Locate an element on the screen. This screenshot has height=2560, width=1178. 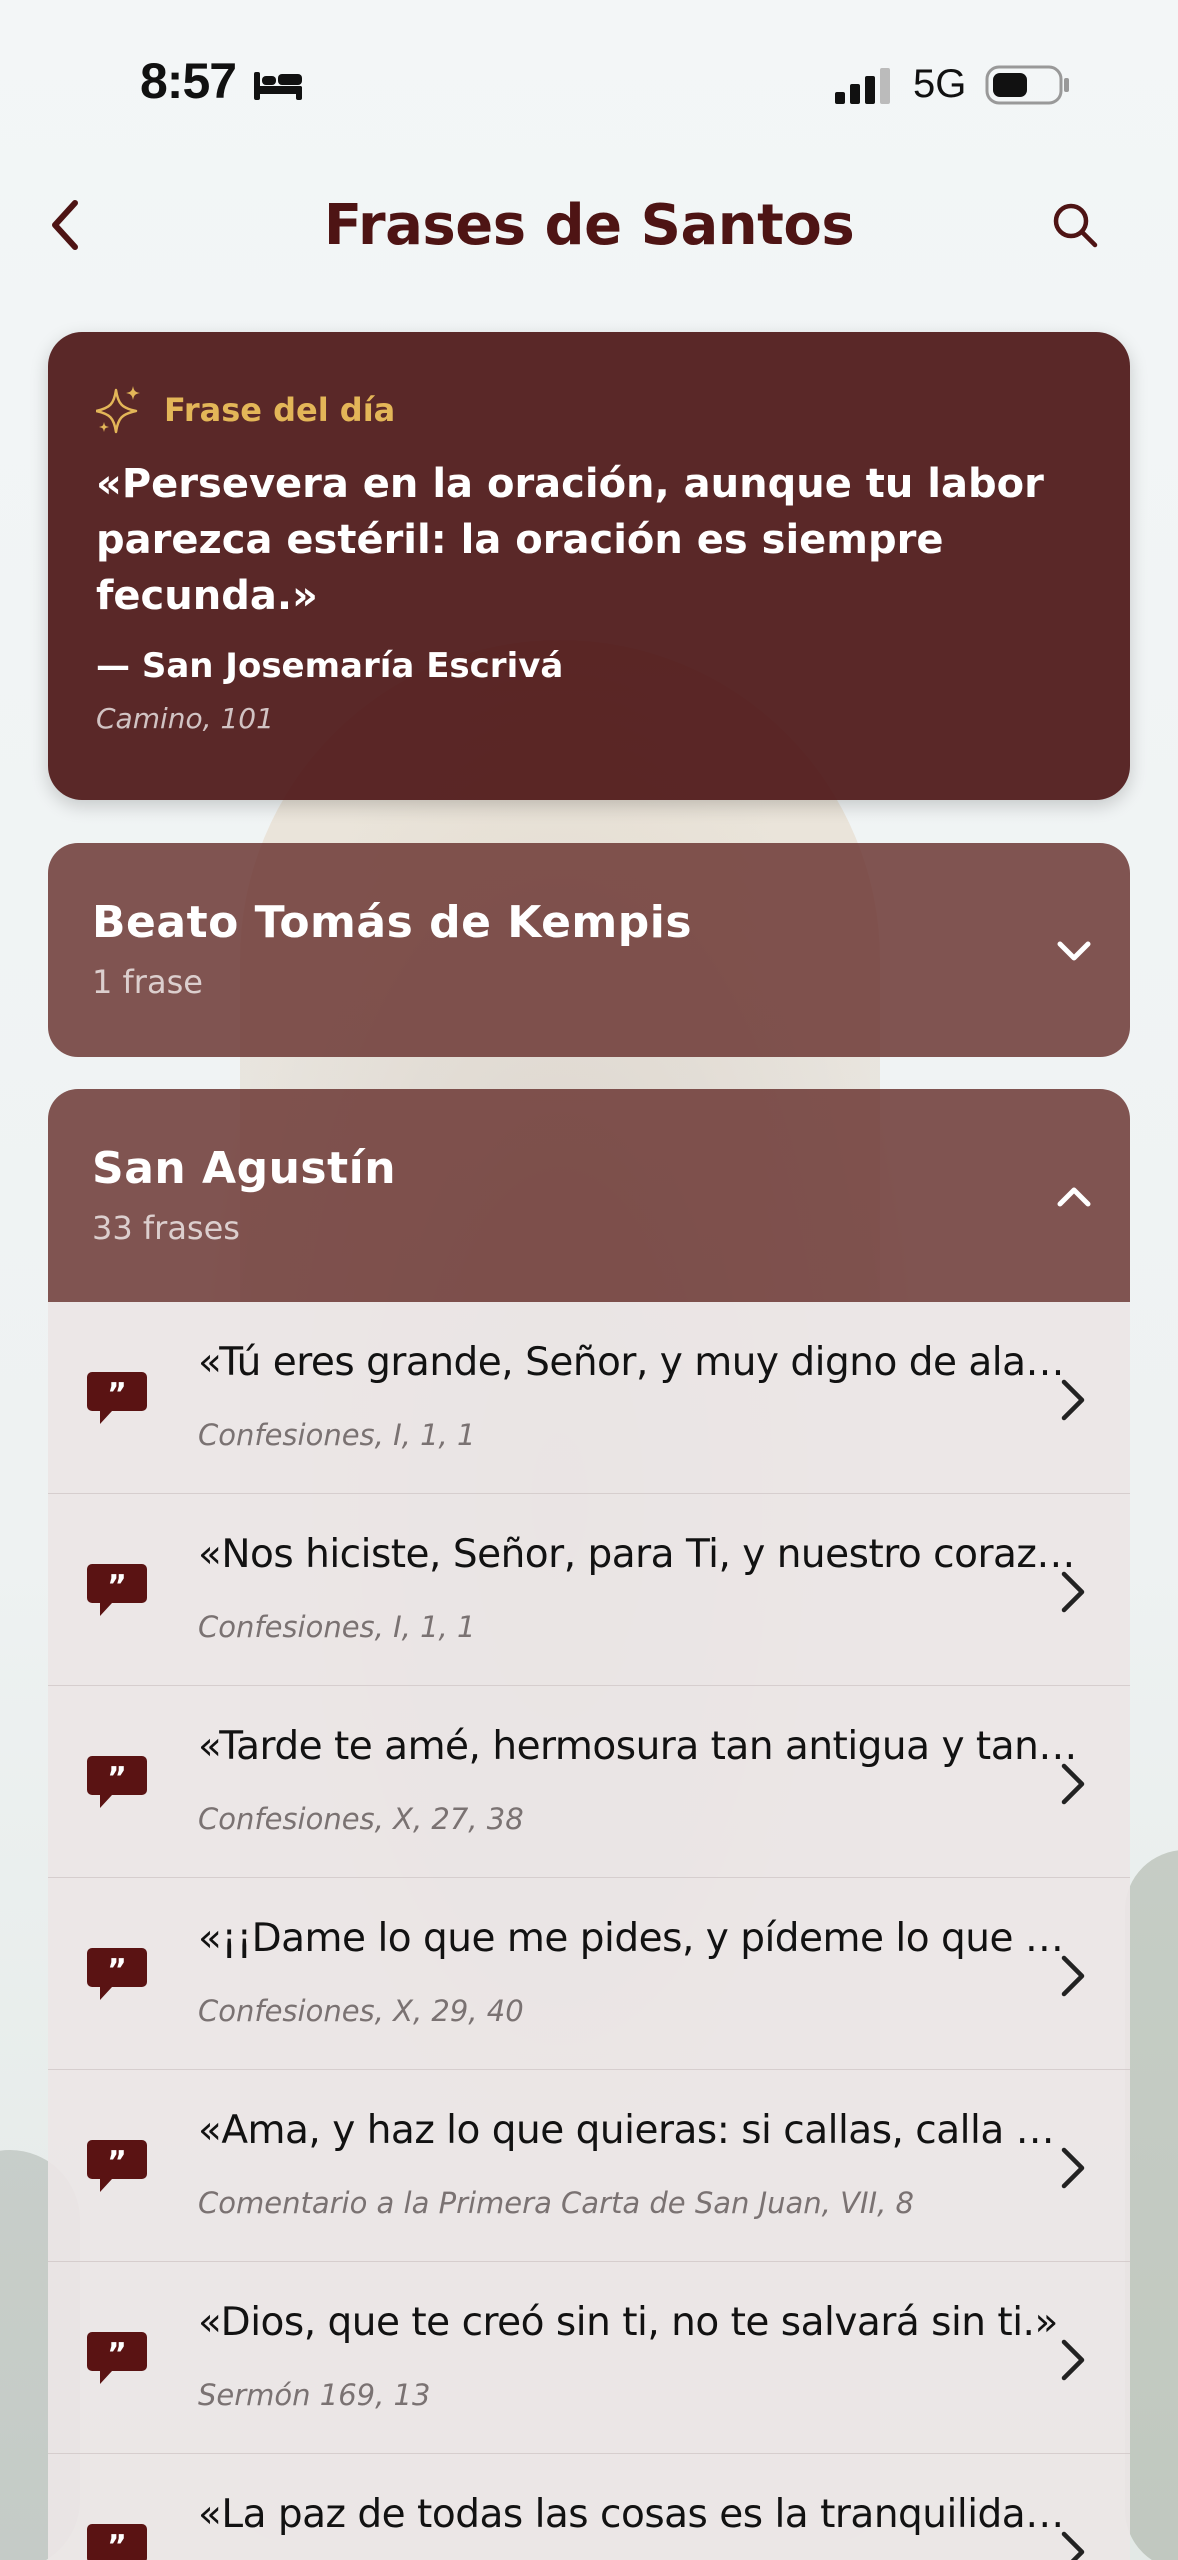
page-title: Frases de Santos is located at coordinates (589, 225).